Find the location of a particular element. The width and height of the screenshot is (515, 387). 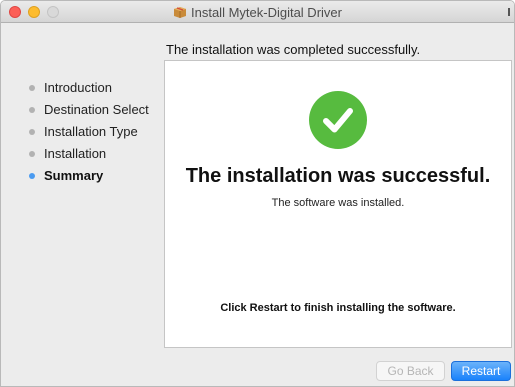

title-bar: Install Mytek-Digital Driver is located at coordinates (257, 12).